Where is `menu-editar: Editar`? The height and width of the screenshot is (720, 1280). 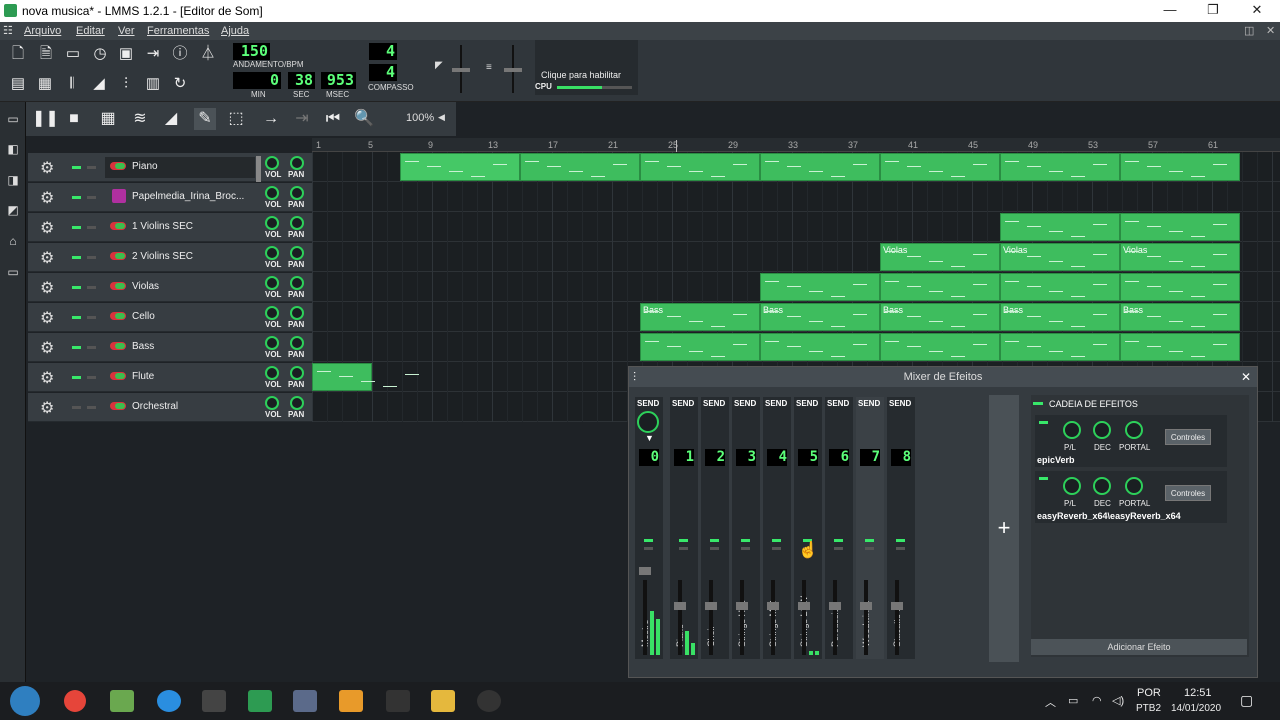 menu-editar: Editar is located at coordinates (90, 31).